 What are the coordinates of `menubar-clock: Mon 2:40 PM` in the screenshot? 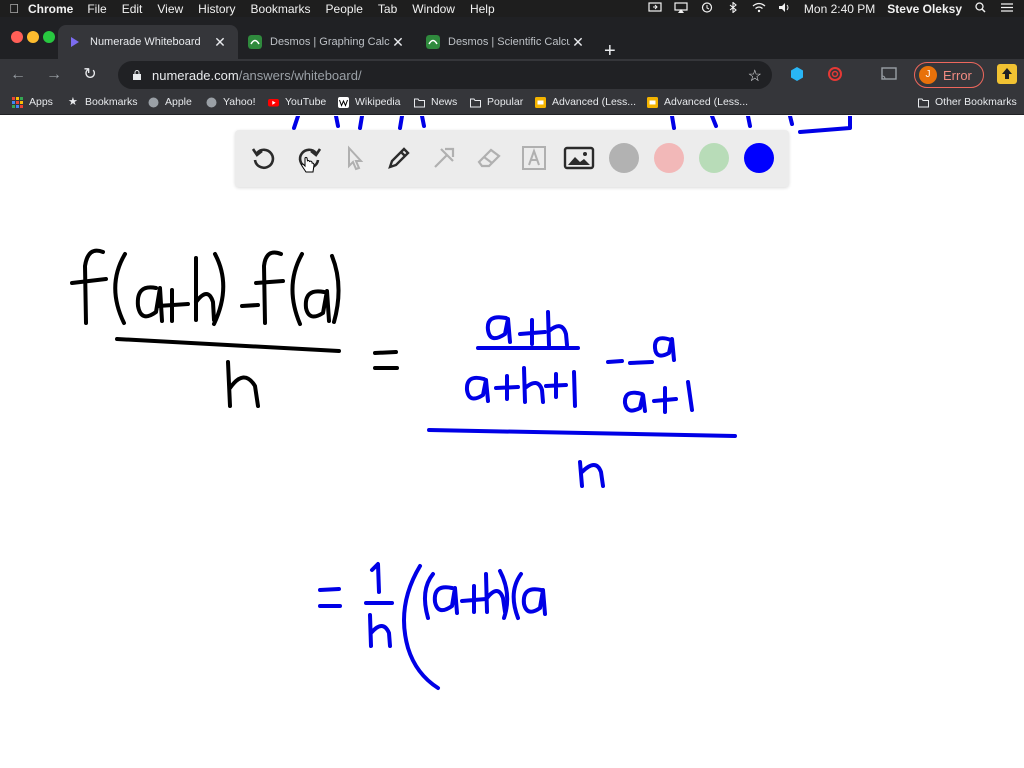 It's located at (839, 9).